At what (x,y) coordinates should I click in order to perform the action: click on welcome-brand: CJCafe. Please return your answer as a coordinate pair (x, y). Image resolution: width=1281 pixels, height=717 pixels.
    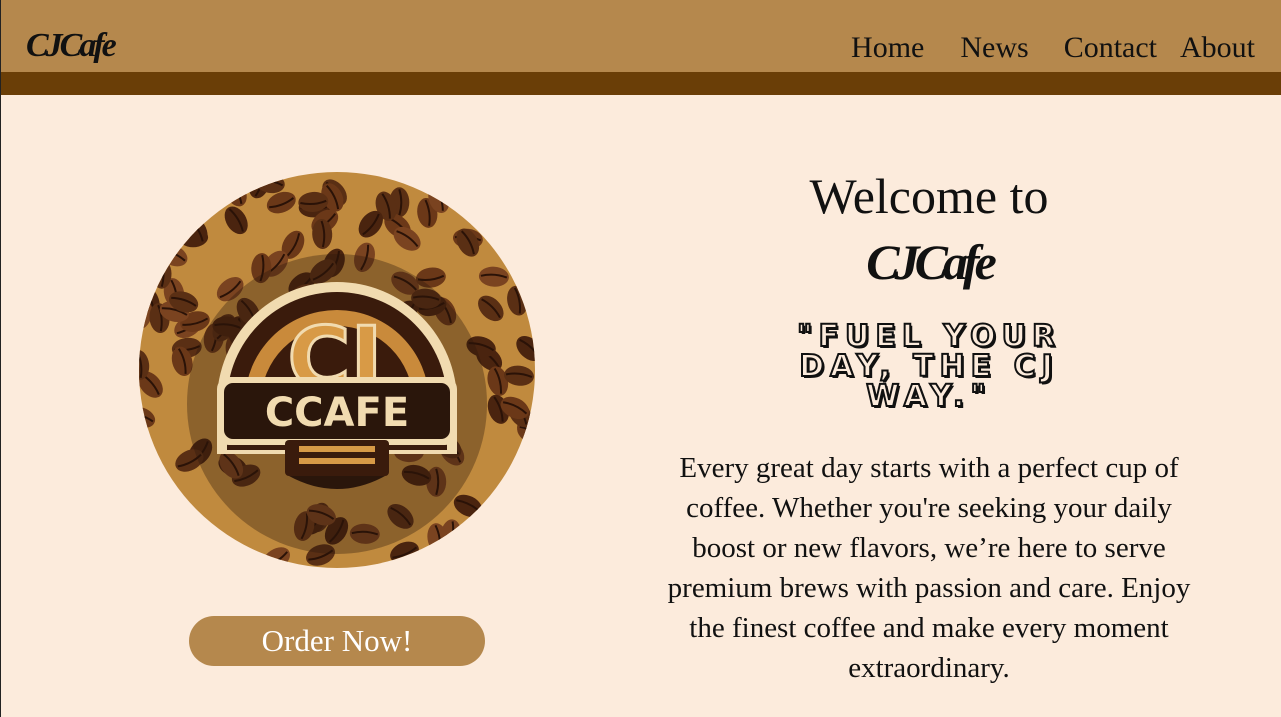
    Looking at the image, I should click on (931, 262).